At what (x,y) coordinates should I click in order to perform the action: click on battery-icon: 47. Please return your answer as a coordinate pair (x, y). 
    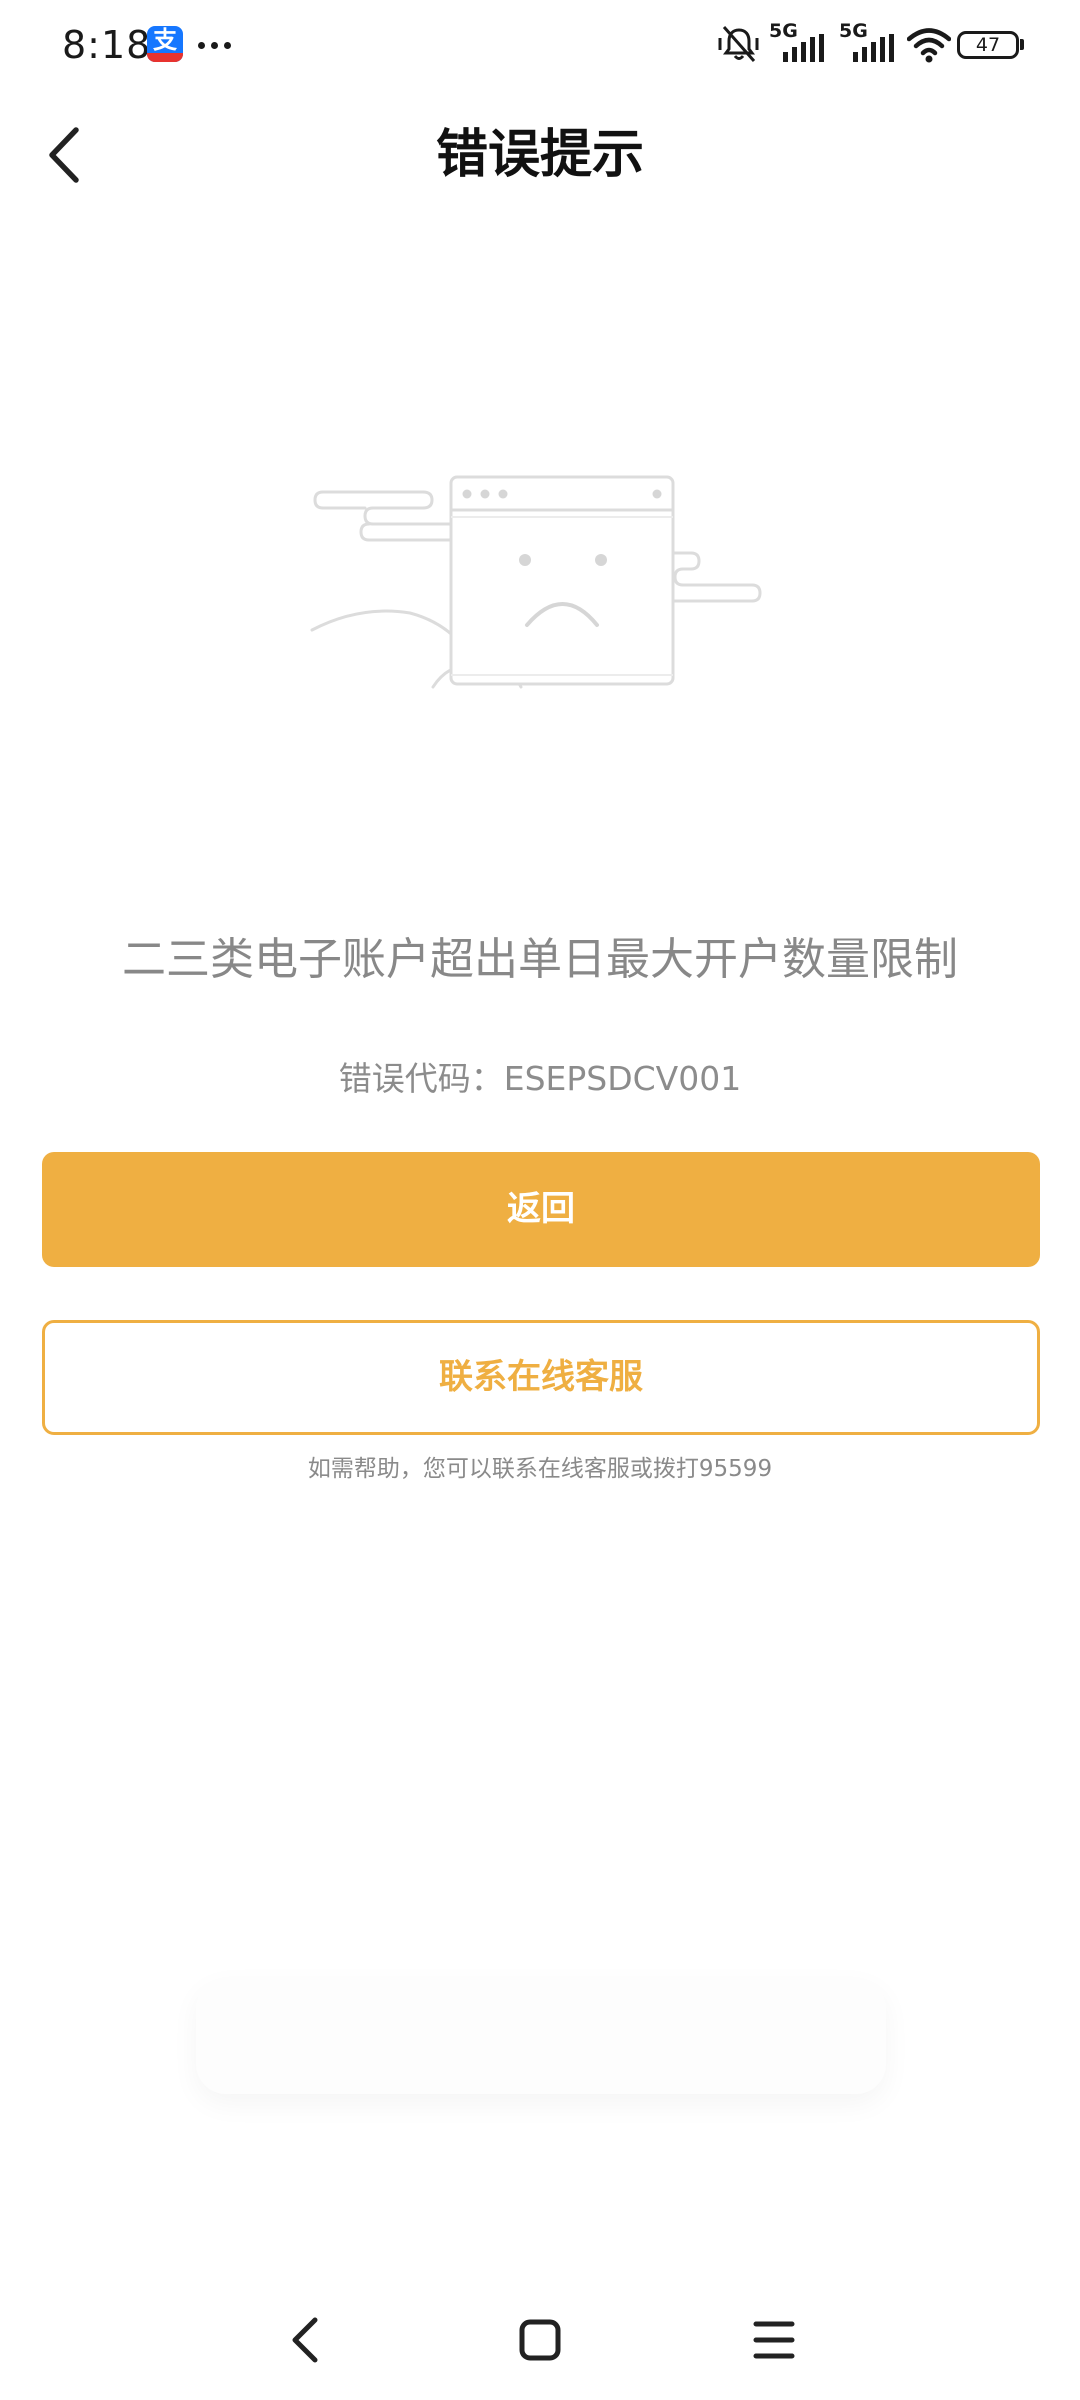
    Looking at the image, I should click on (988, 45).